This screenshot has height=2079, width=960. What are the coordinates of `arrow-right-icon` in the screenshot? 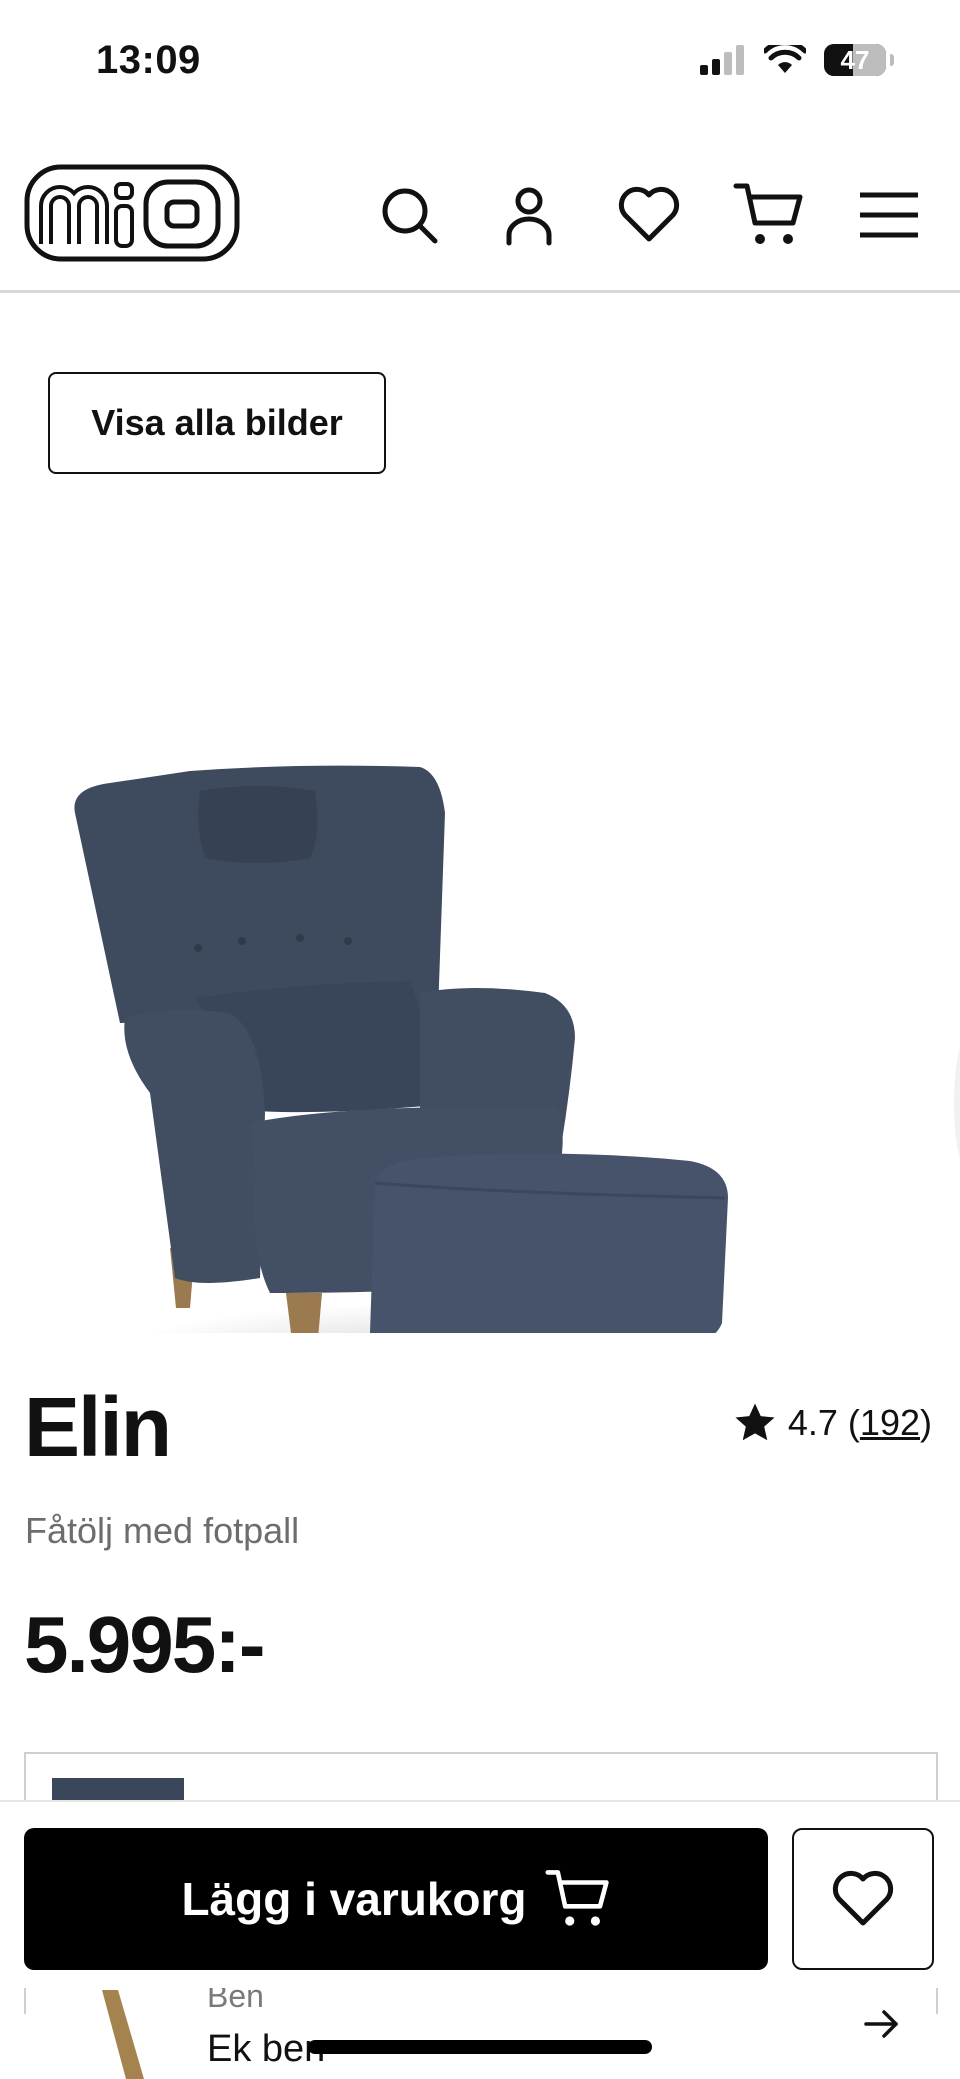 It's located at (882, 2024).